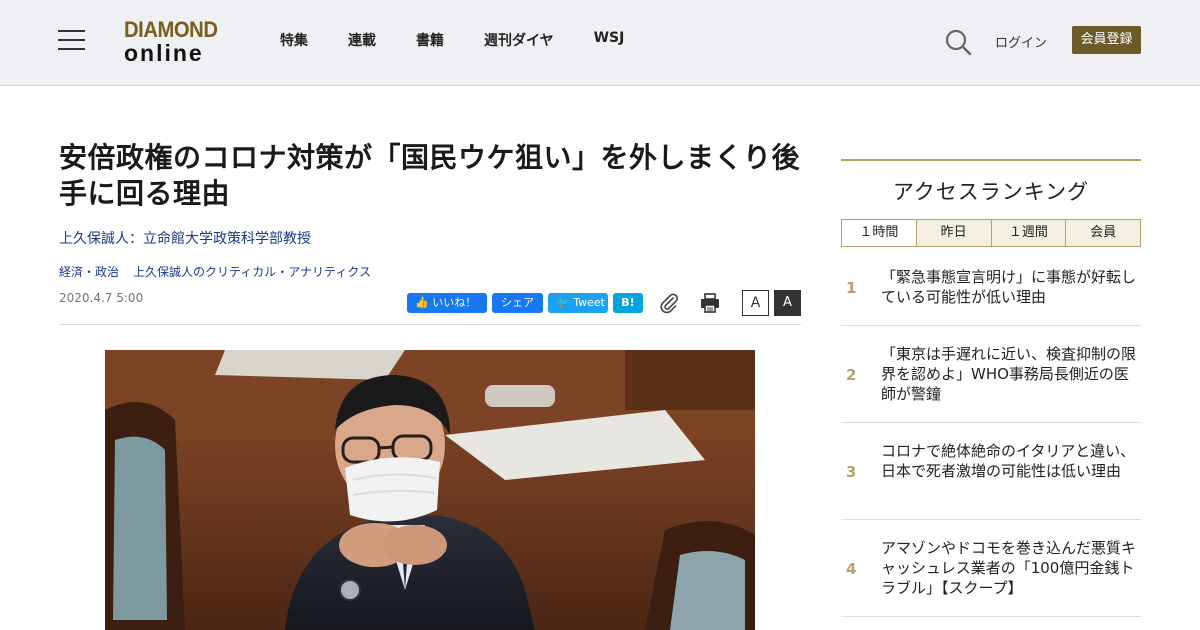 This screenshot has width=1200, height=630. I want to click on hatena-bookmark-button: B!, so click(628, 303).